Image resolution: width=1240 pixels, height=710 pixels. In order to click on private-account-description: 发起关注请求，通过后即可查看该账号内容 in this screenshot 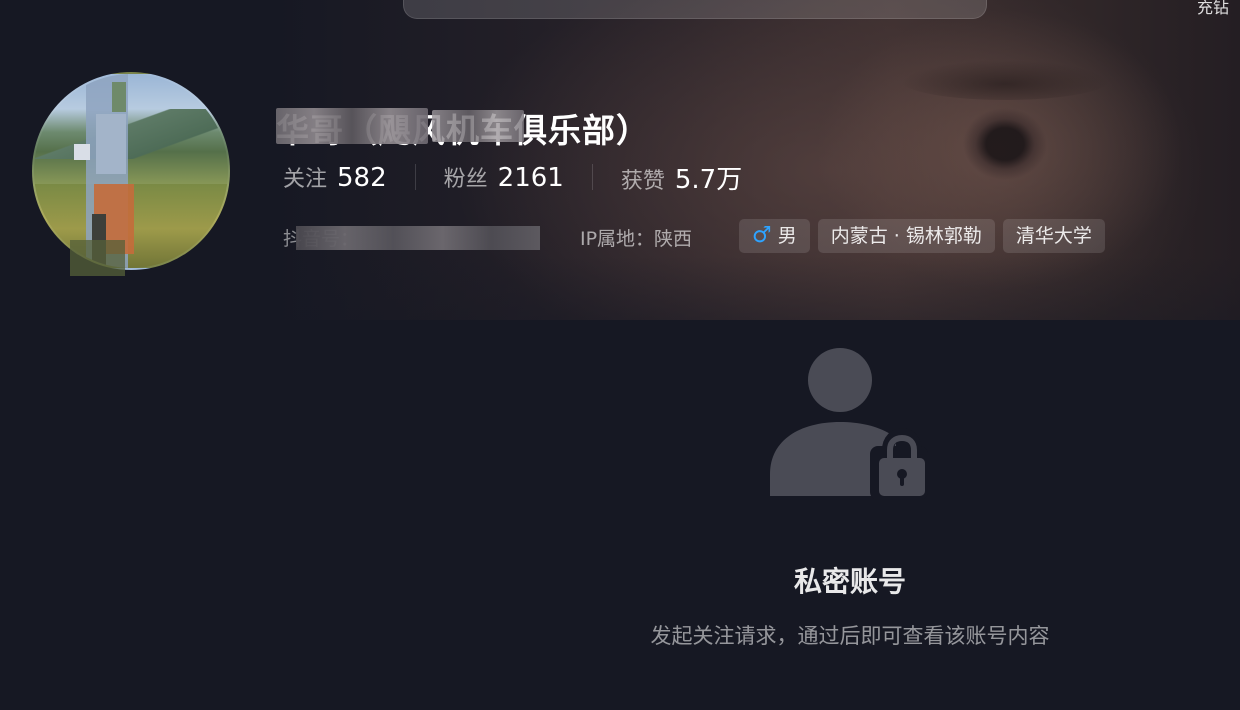, I will do `click(850, 636)`.